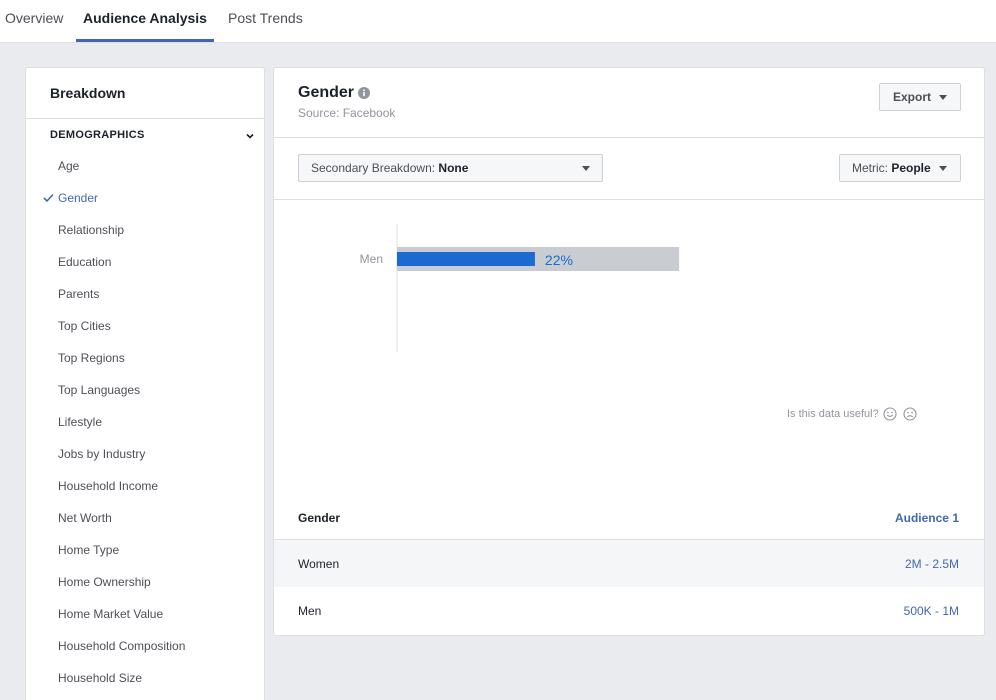 Image resolution: width=996 pixels, height=700 pixels. I want to click on category-label: Men, so click(371, 259).